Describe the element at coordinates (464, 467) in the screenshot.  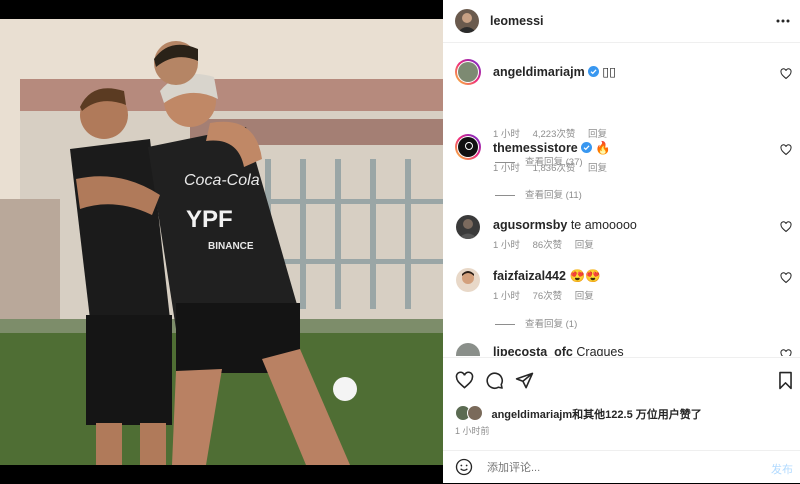
I see `emoji-smiley-icon` at that location.